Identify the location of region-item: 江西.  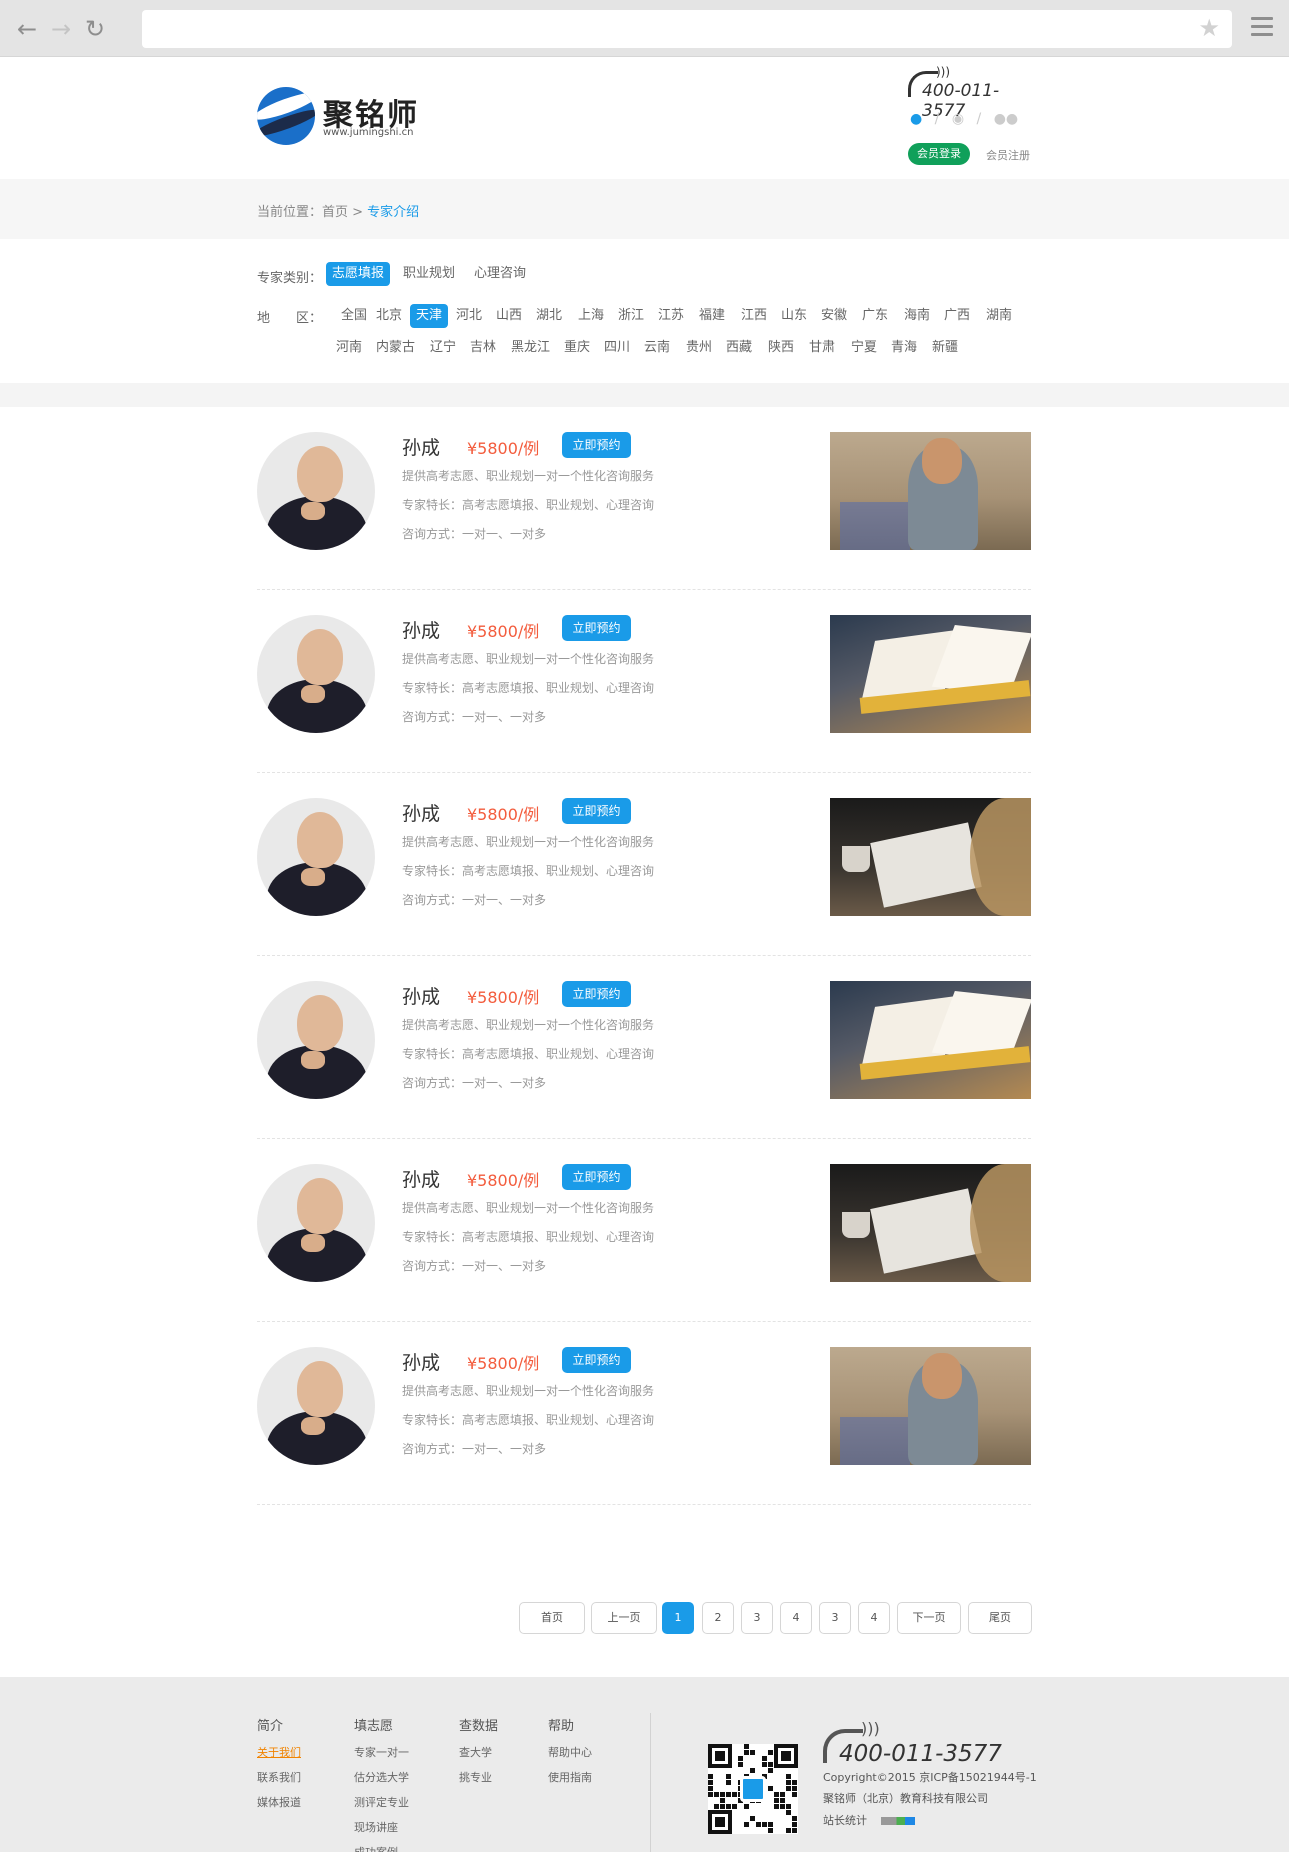
(754, 316).